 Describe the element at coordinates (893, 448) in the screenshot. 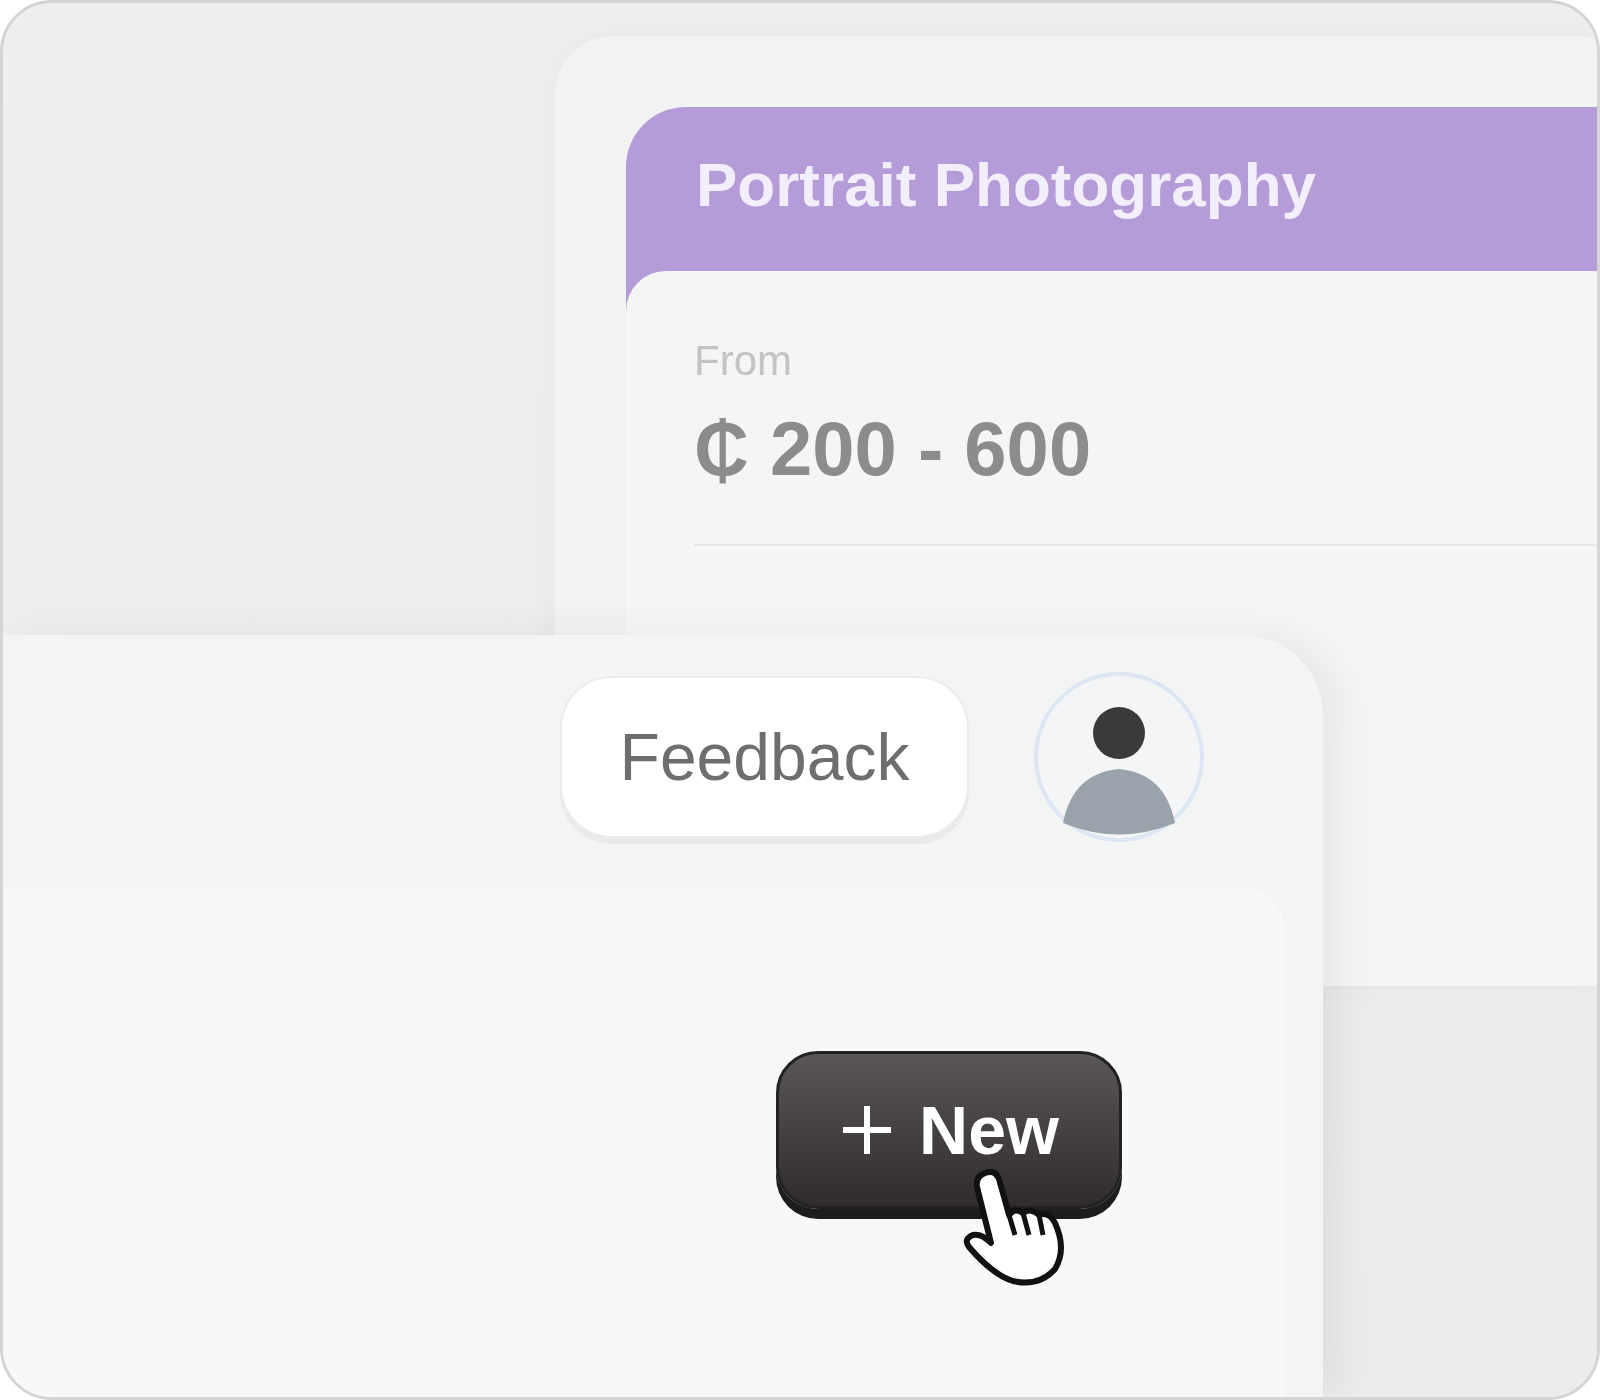

I see `price-range: ₵ 200 - 600` at that location.